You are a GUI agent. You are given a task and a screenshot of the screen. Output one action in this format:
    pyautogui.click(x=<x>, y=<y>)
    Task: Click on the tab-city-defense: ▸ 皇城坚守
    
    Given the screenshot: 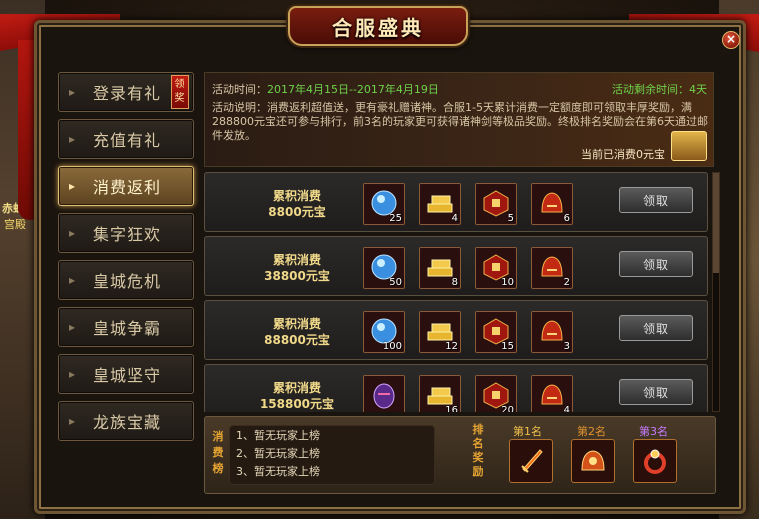 What is the action you would take?
    pyautogui.click(x=126, y=374)
    